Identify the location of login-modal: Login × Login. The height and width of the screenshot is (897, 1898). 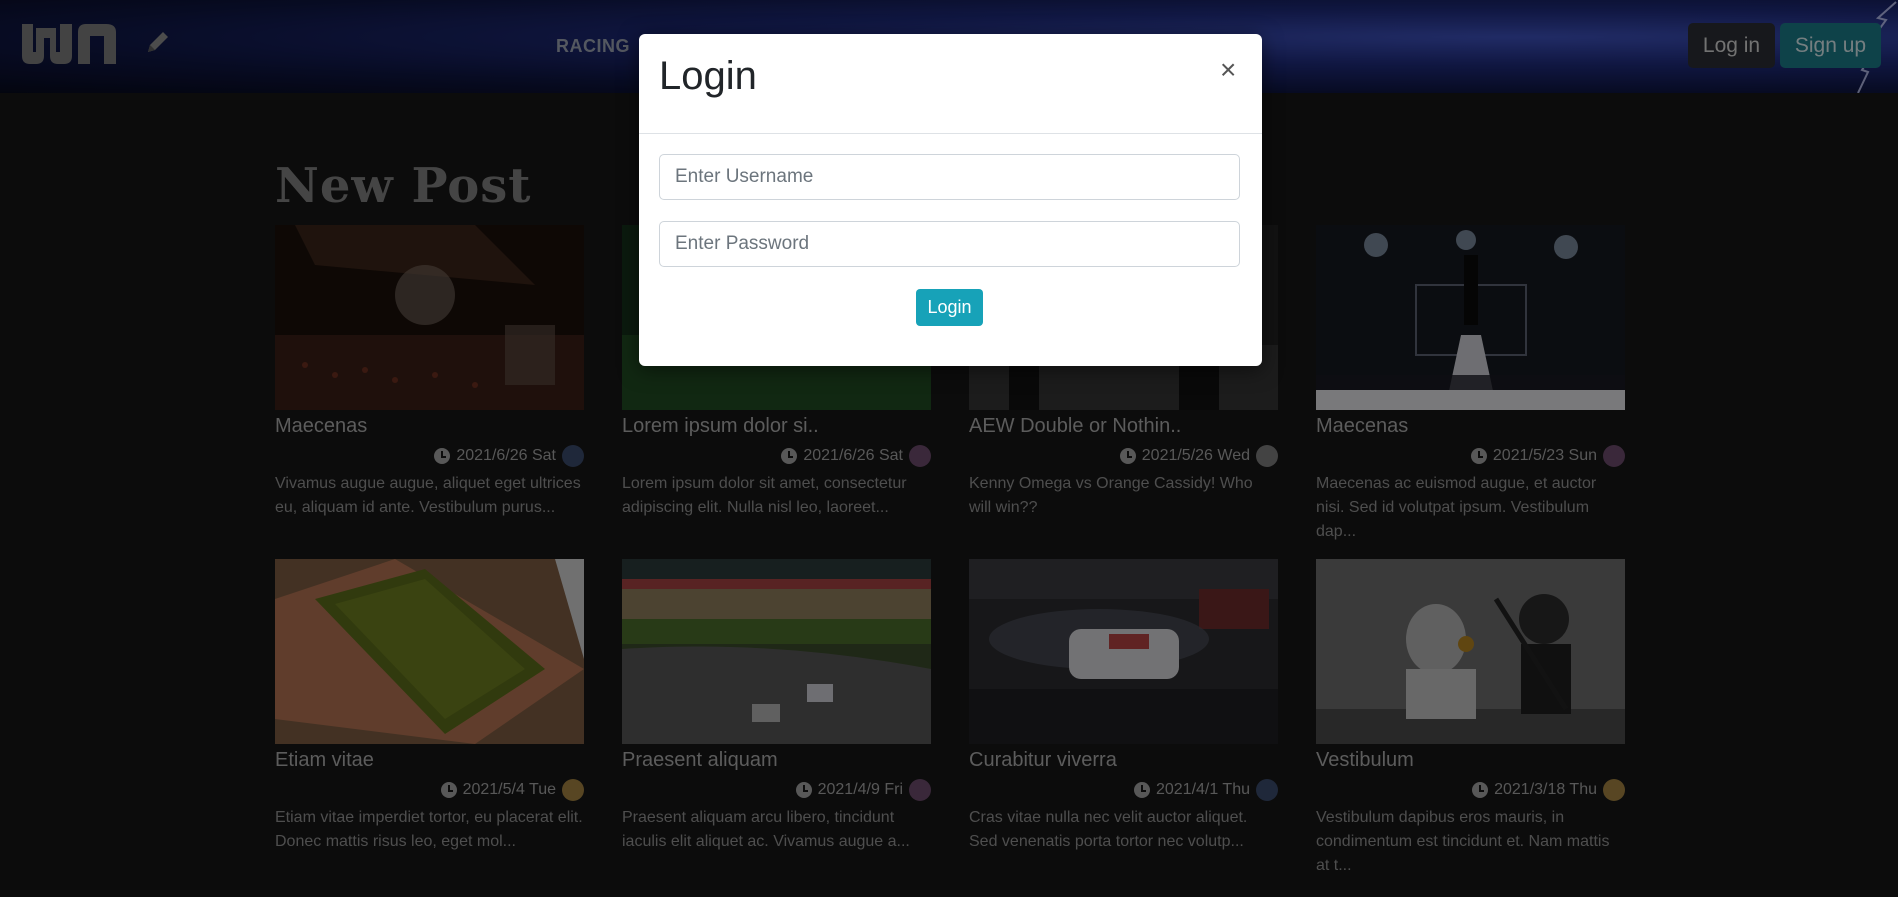
(950, 200).